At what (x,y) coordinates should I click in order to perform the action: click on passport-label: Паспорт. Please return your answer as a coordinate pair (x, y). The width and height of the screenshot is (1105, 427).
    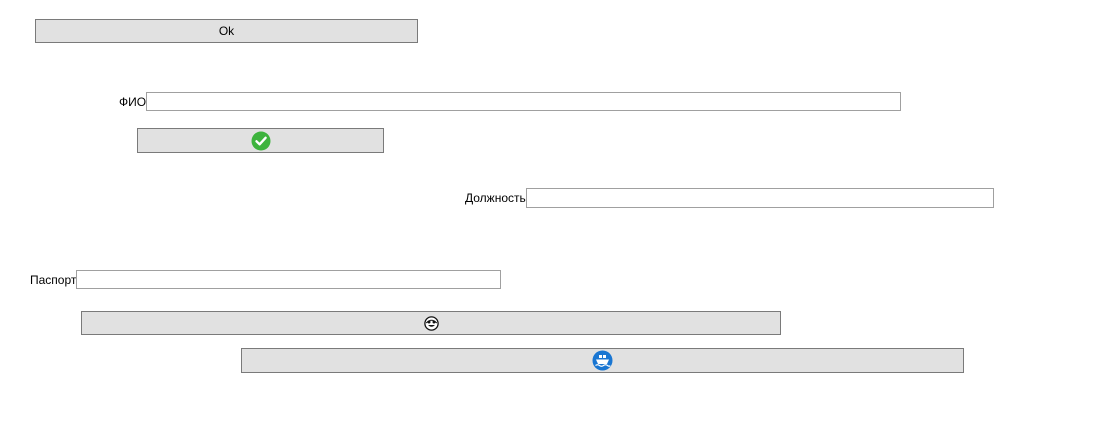
    Looking at the image, I should click on (53, 280).